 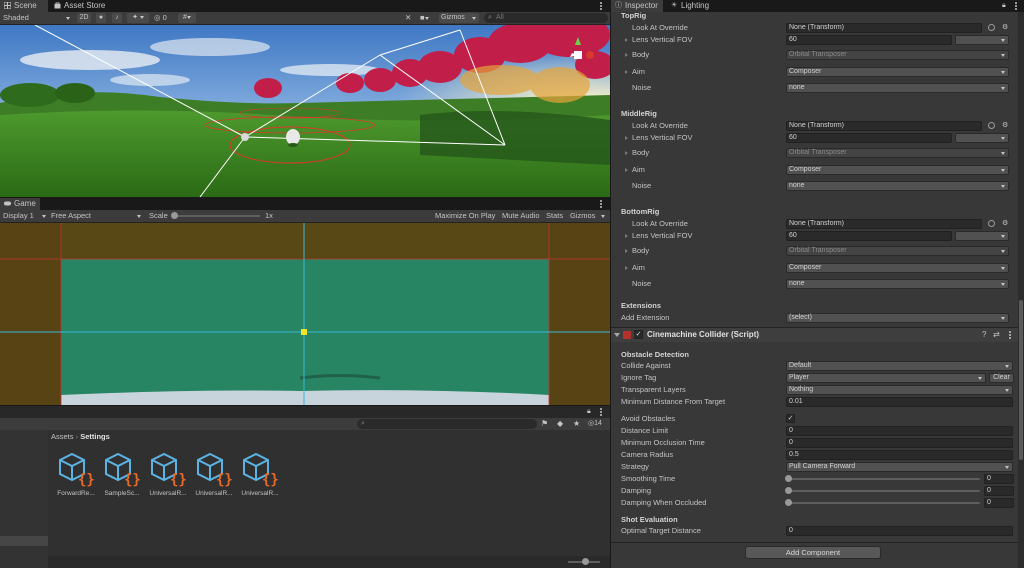 What do you see at coordinates (583, 55) in the screenshot?
I see `orientation-gizmo-icon` at bounding box center [583, 55].